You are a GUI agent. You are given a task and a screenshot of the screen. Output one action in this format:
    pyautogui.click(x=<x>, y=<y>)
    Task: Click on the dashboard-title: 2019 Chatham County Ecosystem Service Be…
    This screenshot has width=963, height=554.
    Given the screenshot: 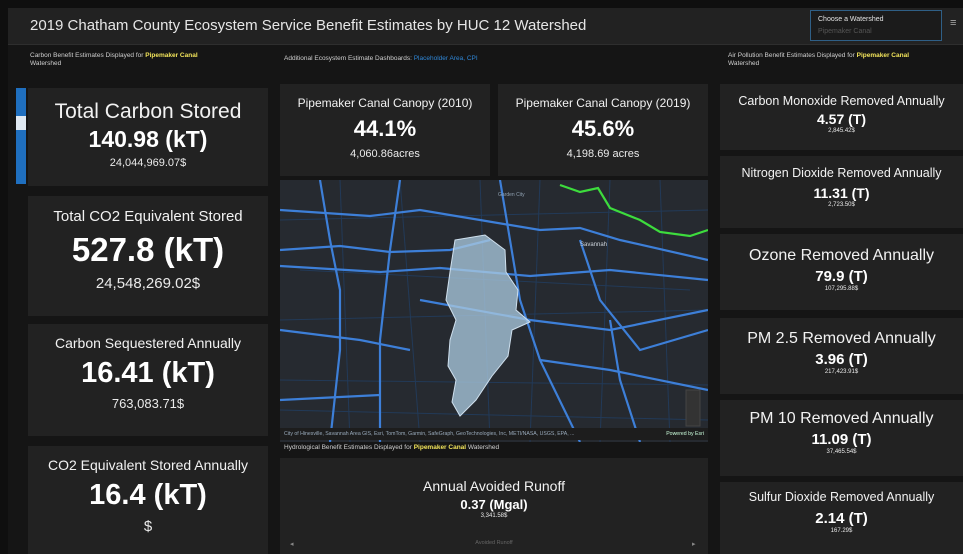 What is the action you would take?
    pyautogui.click(x=308, y=25)
    